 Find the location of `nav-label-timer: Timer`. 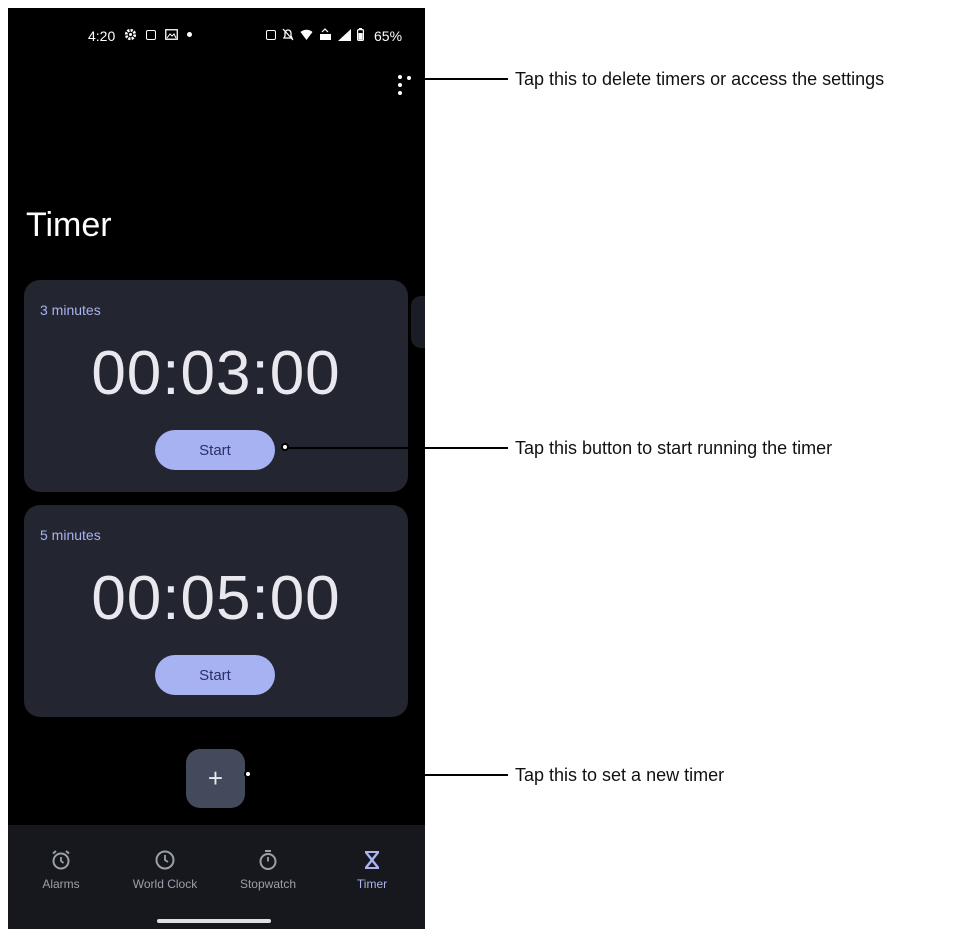

nav-label-timer: Timer is located at coordinates (372, 884).